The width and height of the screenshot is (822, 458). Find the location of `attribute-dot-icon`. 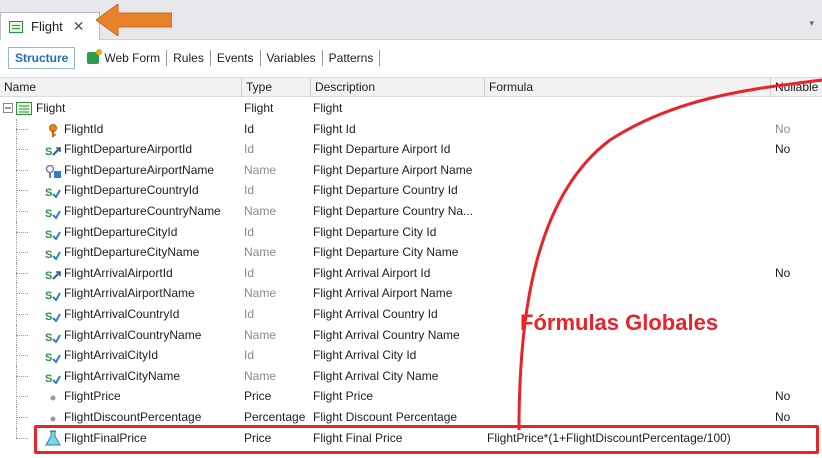

attribute-dot-icon is located at coordinates (53, 417).